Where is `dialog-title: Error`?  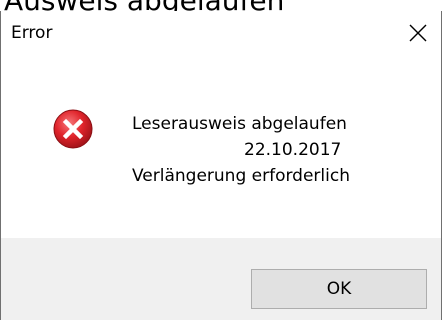
dialog-title: Error is located at coordinates (32, 33).